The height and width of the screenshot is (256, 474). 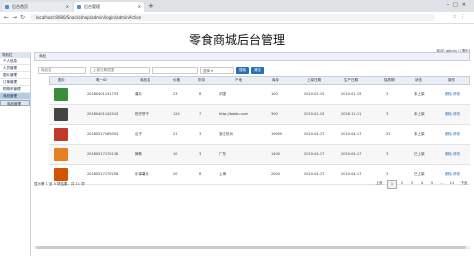 I want to click on cell-made-date: 2019-01-15, so click(x=351, y=94).